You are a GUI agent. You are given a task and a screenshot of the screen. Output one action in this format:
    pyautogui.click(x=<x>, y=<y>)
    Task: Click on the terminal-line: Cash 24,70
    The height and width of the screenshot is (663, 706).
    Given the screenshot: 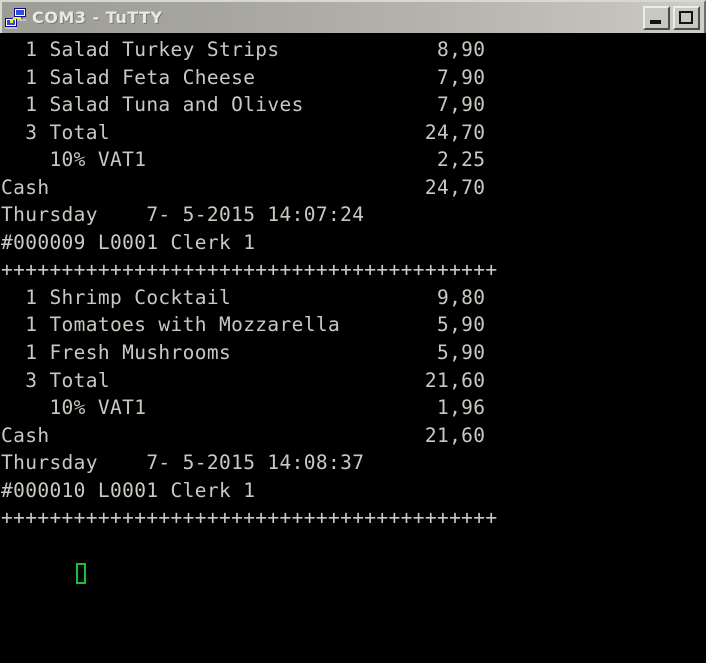 What is the action you would take?
    pyautogui.click(x=243, y=187)
    